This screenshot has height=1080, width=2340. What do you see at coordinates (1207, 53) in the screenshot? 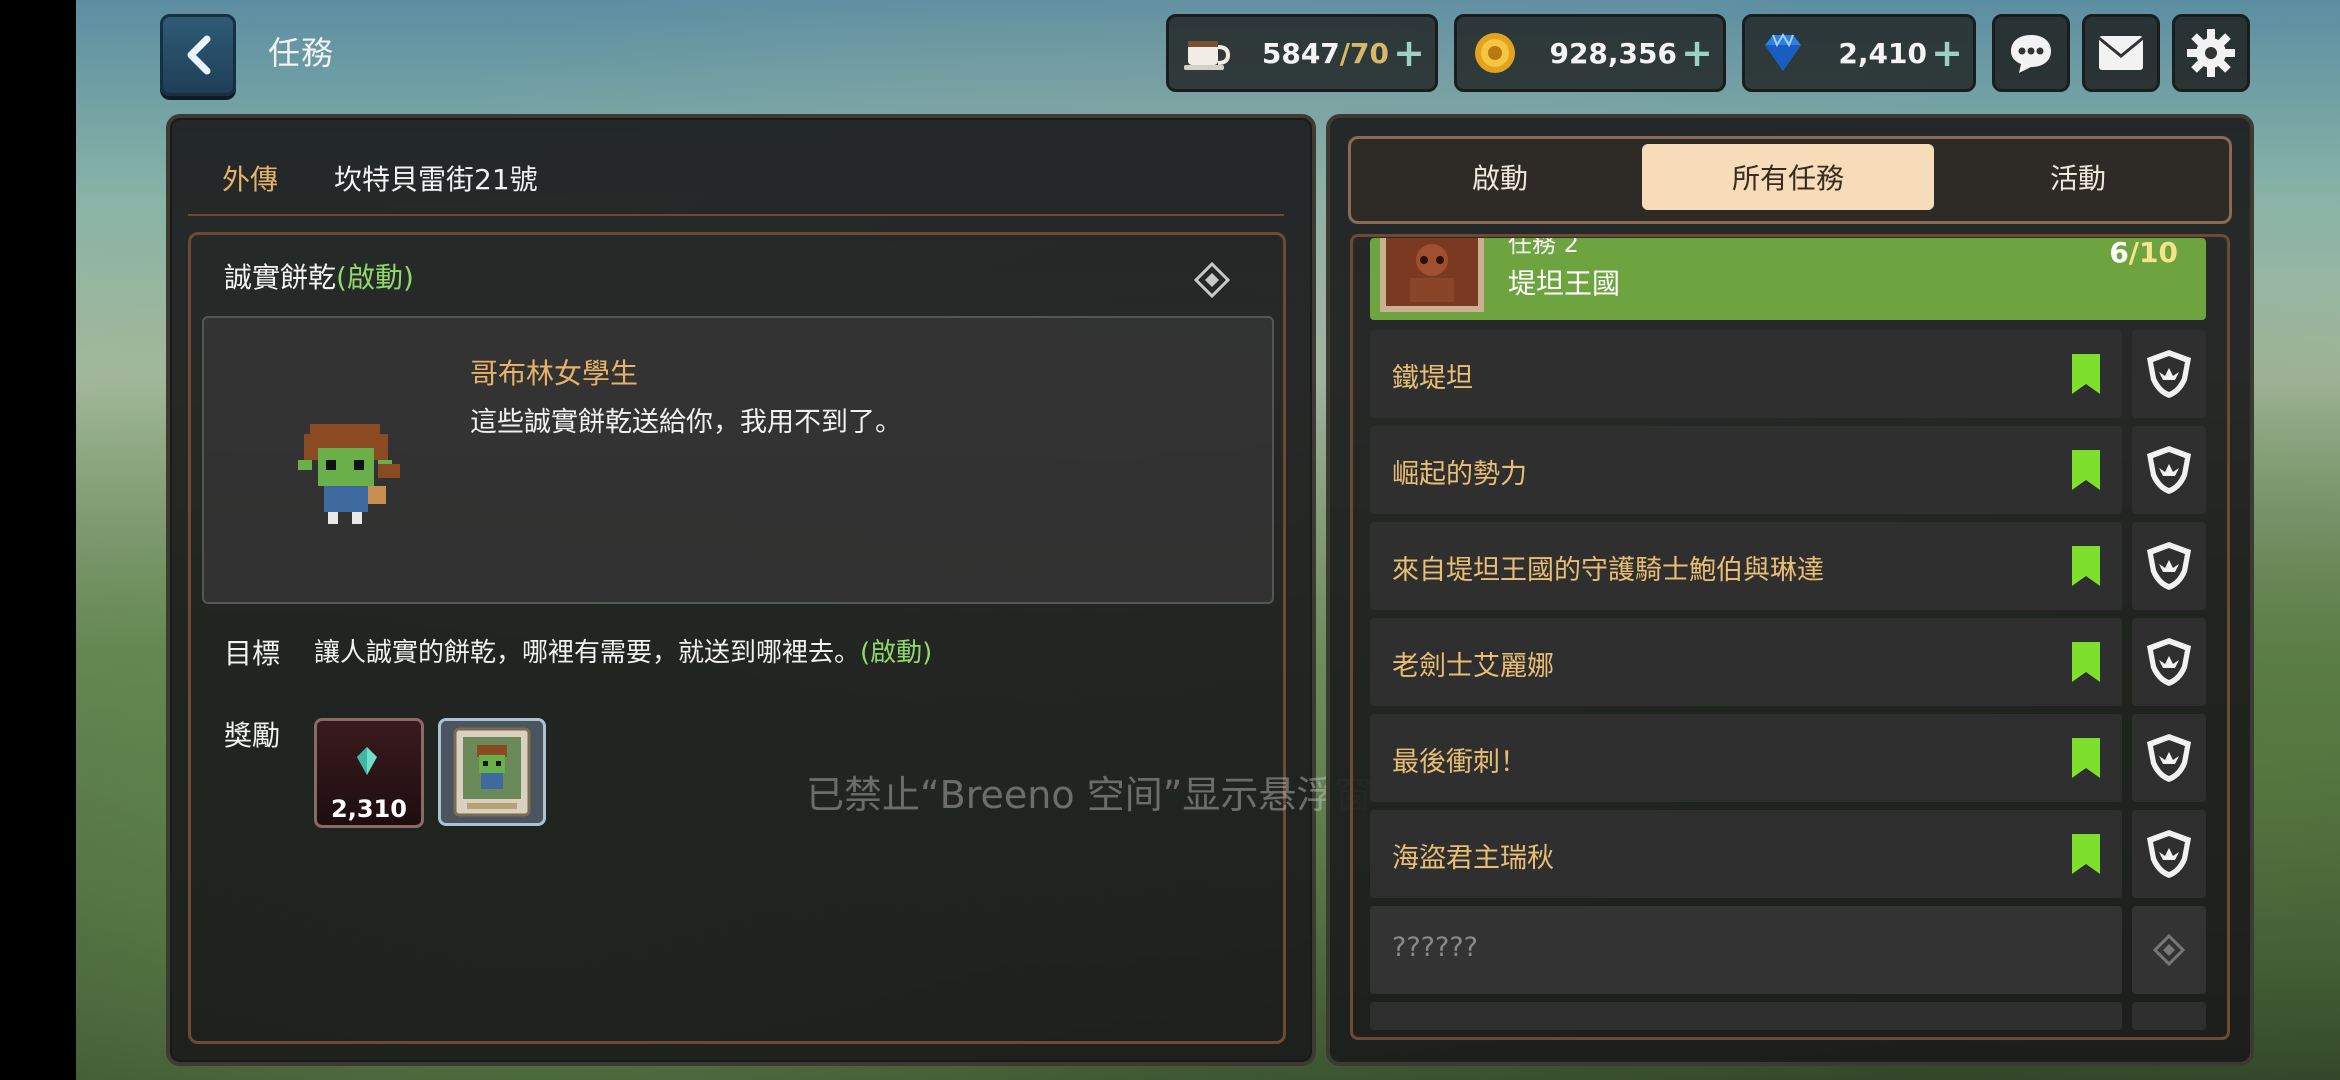
I see `coffee-cup-icon` at bounding box center [1207, 53].